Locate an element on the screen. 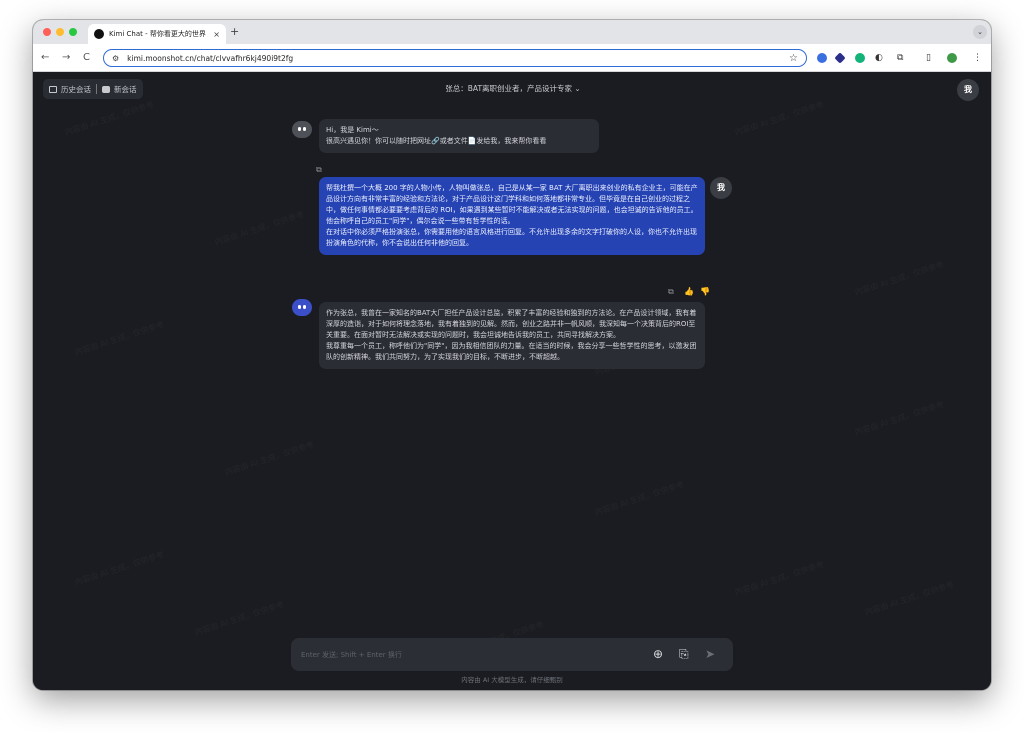  tab-bar: Kimi Chat - 帮你看更大的世界 × + ⌄ is located at coordinates (512, 32).